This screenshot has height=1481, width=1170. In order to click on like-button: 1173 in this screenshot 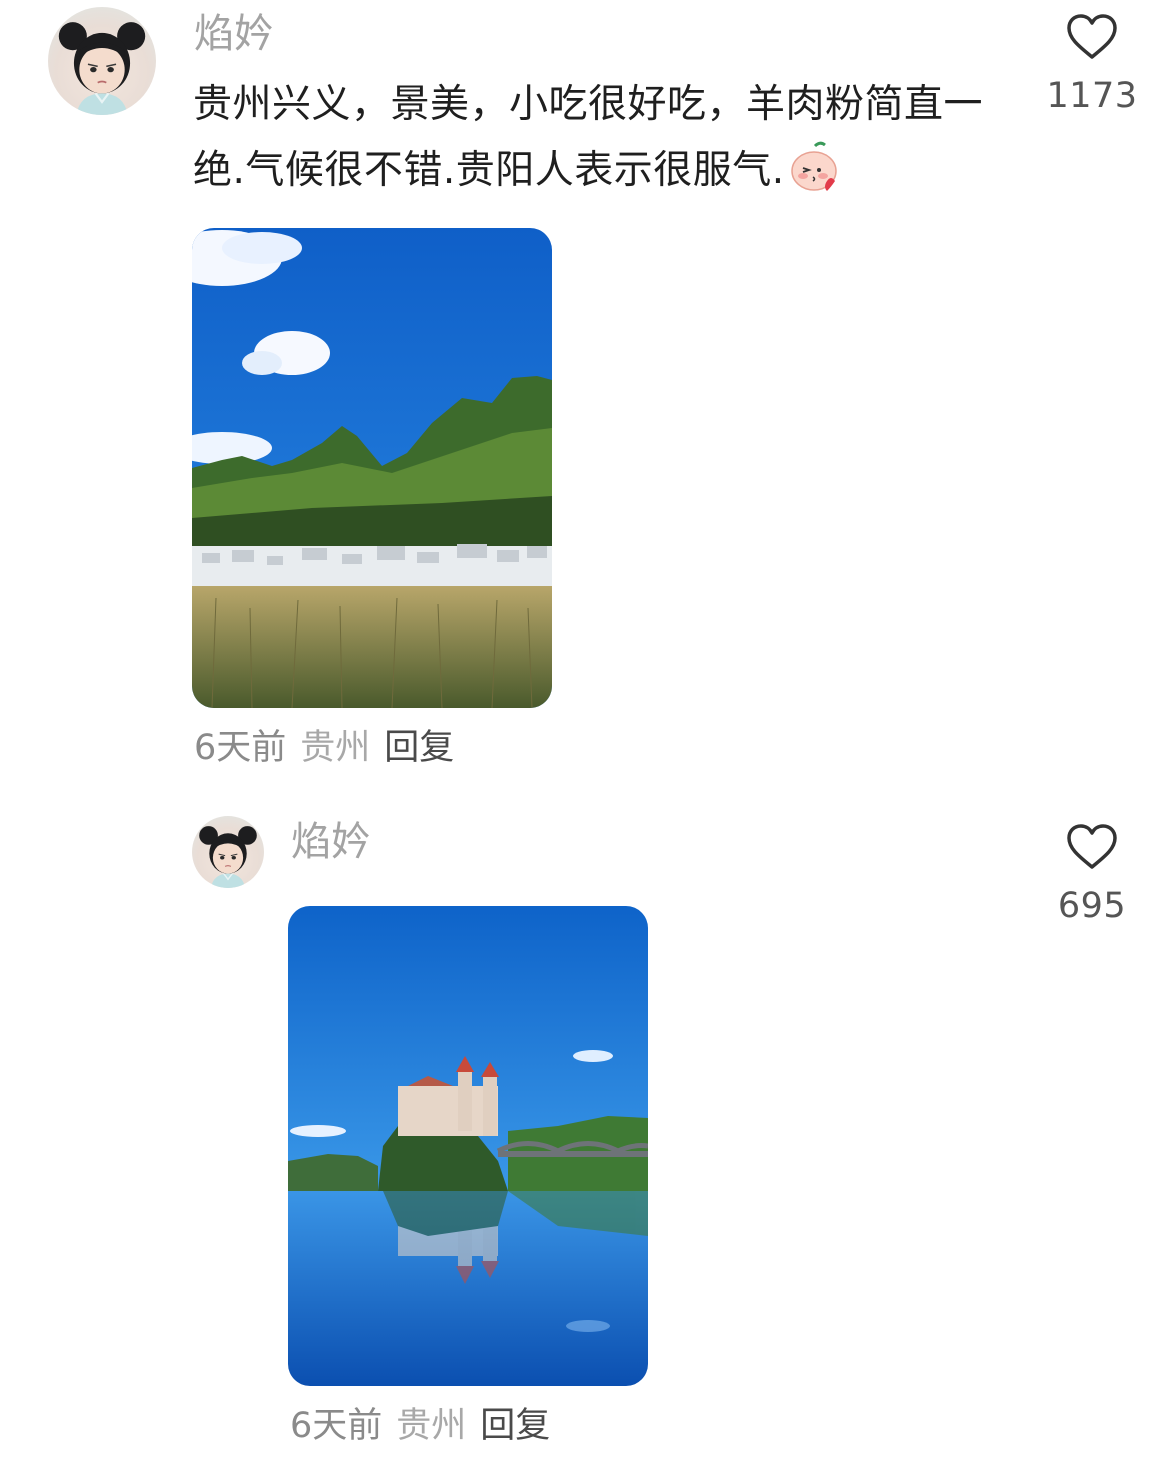, I will do `click(1092, 65)`.